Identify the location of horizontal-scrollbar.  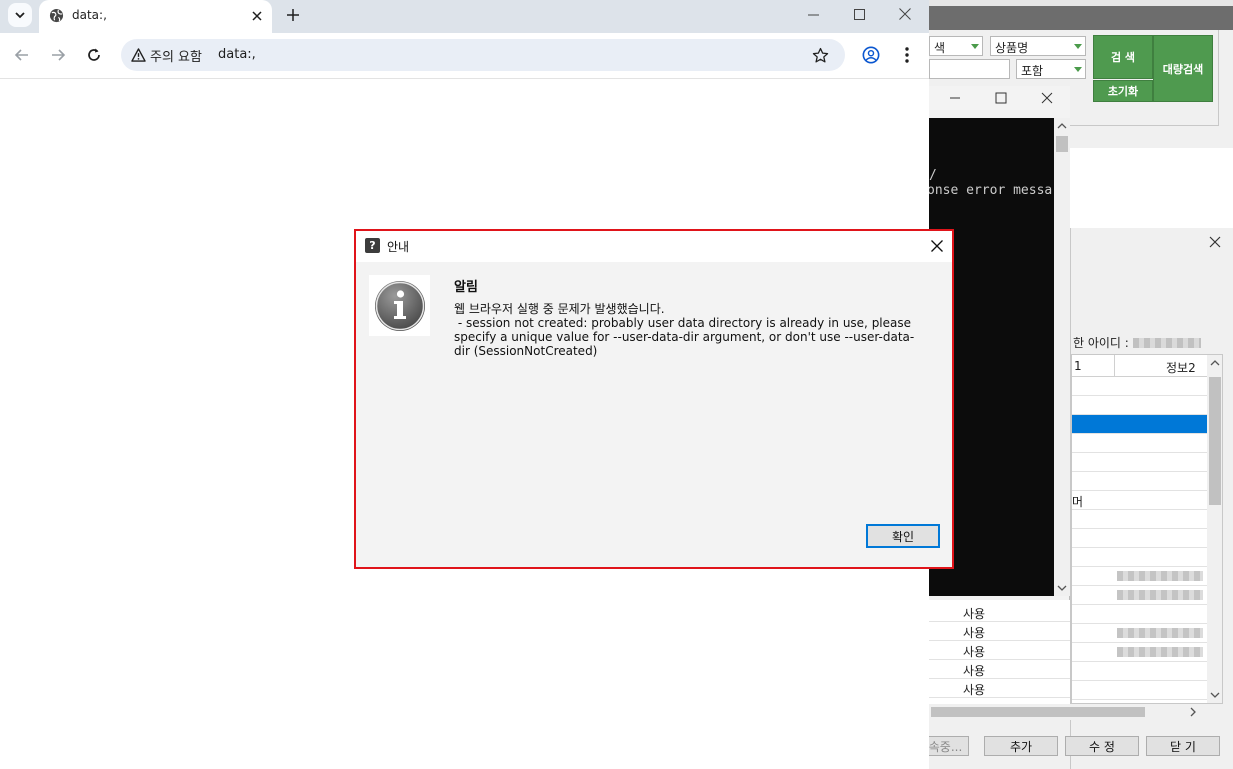
(1073, 712).